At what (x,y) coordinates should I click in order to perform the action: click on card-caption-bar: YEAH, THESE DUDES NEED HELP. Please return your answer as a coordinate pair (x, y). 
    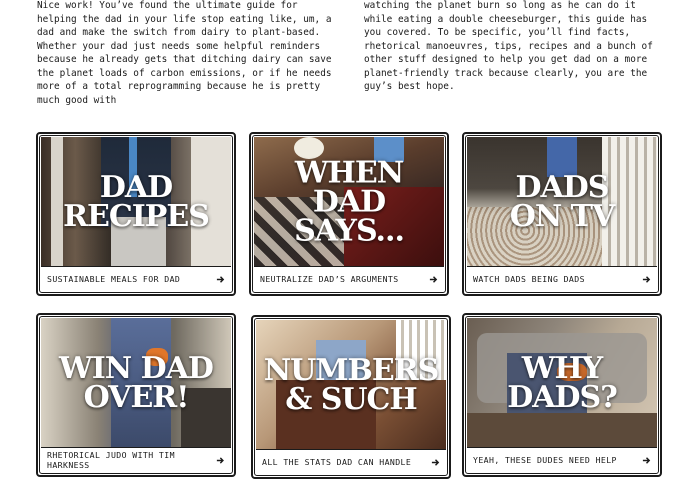
    Looking at the image, I should click on (562, 459).